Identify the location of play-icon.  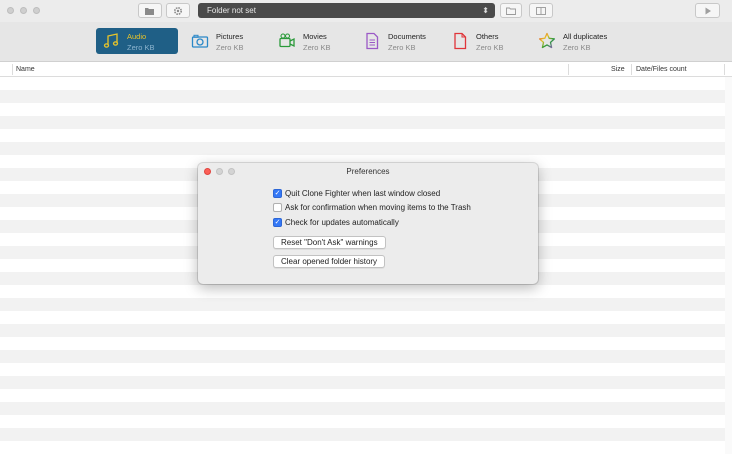
(708, 11).